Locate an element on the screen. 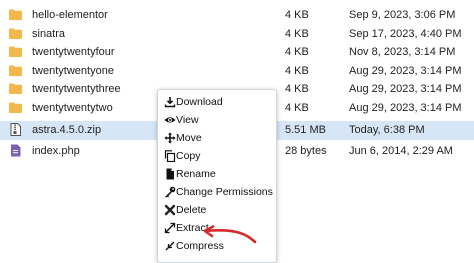 The width and height of the screenshot is (474, 263). annotation-arrow-icon is located at coordinates (230, 234).